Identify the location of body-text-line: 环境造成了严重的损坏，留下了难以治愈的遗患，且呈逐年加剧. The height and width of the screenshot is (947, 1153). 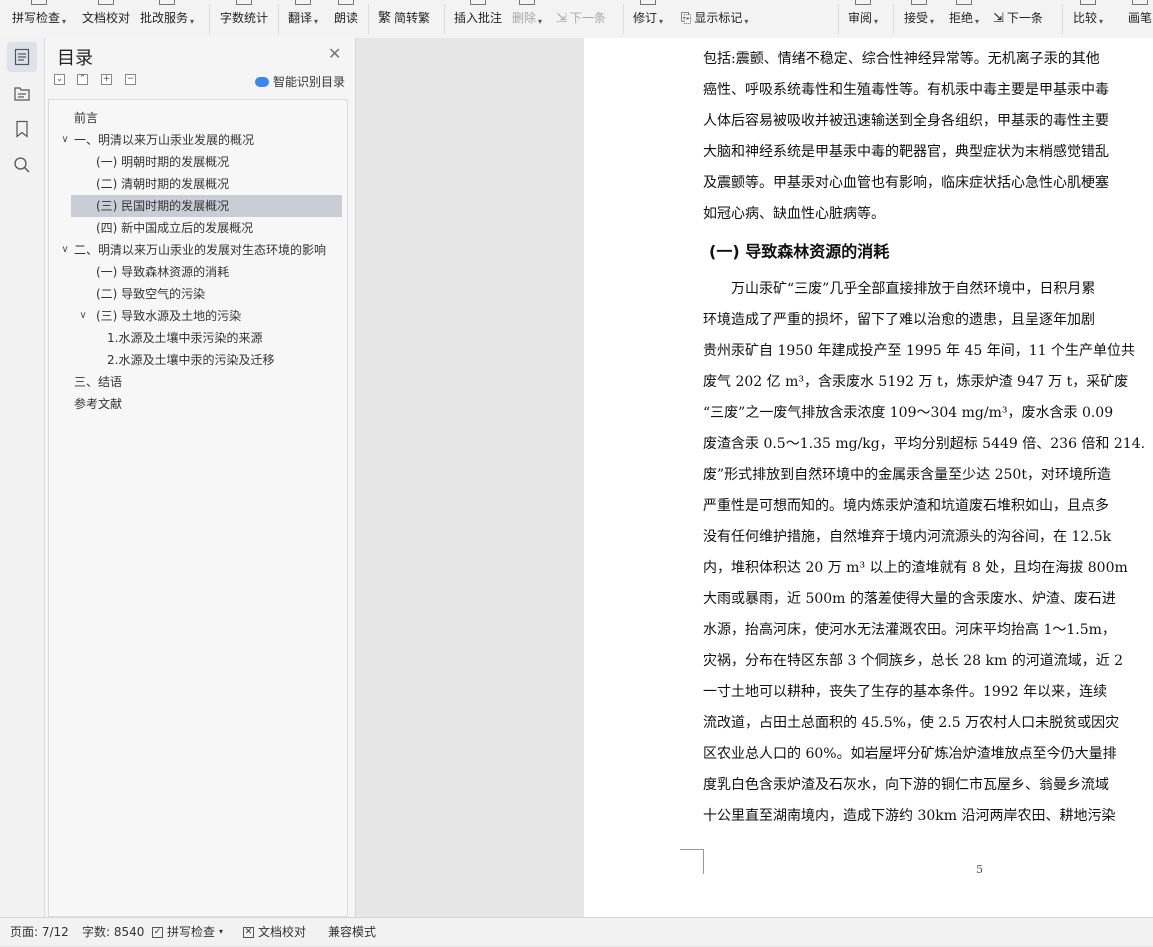
(899, 320).